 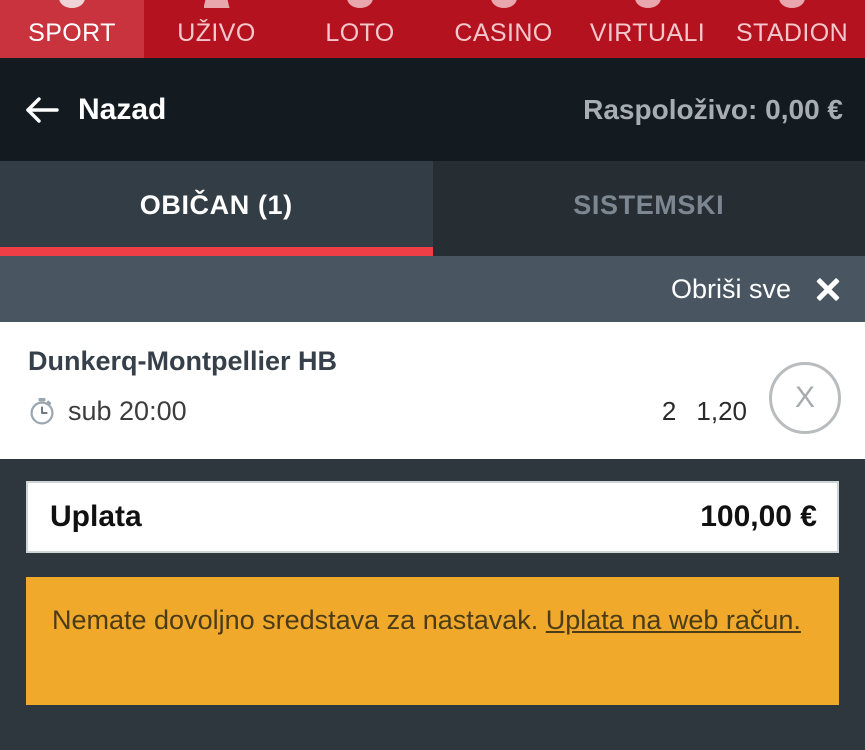 I want to click on nav-item-label: STADION, so click(x=792, y=33).